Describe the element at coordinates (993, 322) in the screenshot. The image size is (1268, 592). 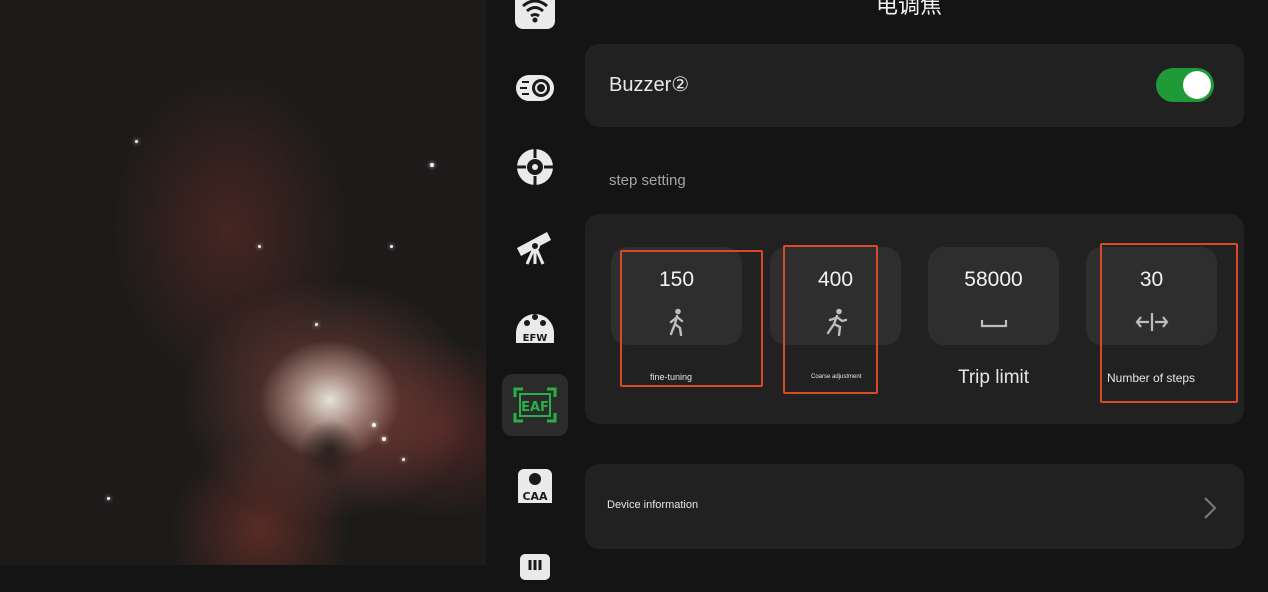
I see `space-bar-icon` at that location.